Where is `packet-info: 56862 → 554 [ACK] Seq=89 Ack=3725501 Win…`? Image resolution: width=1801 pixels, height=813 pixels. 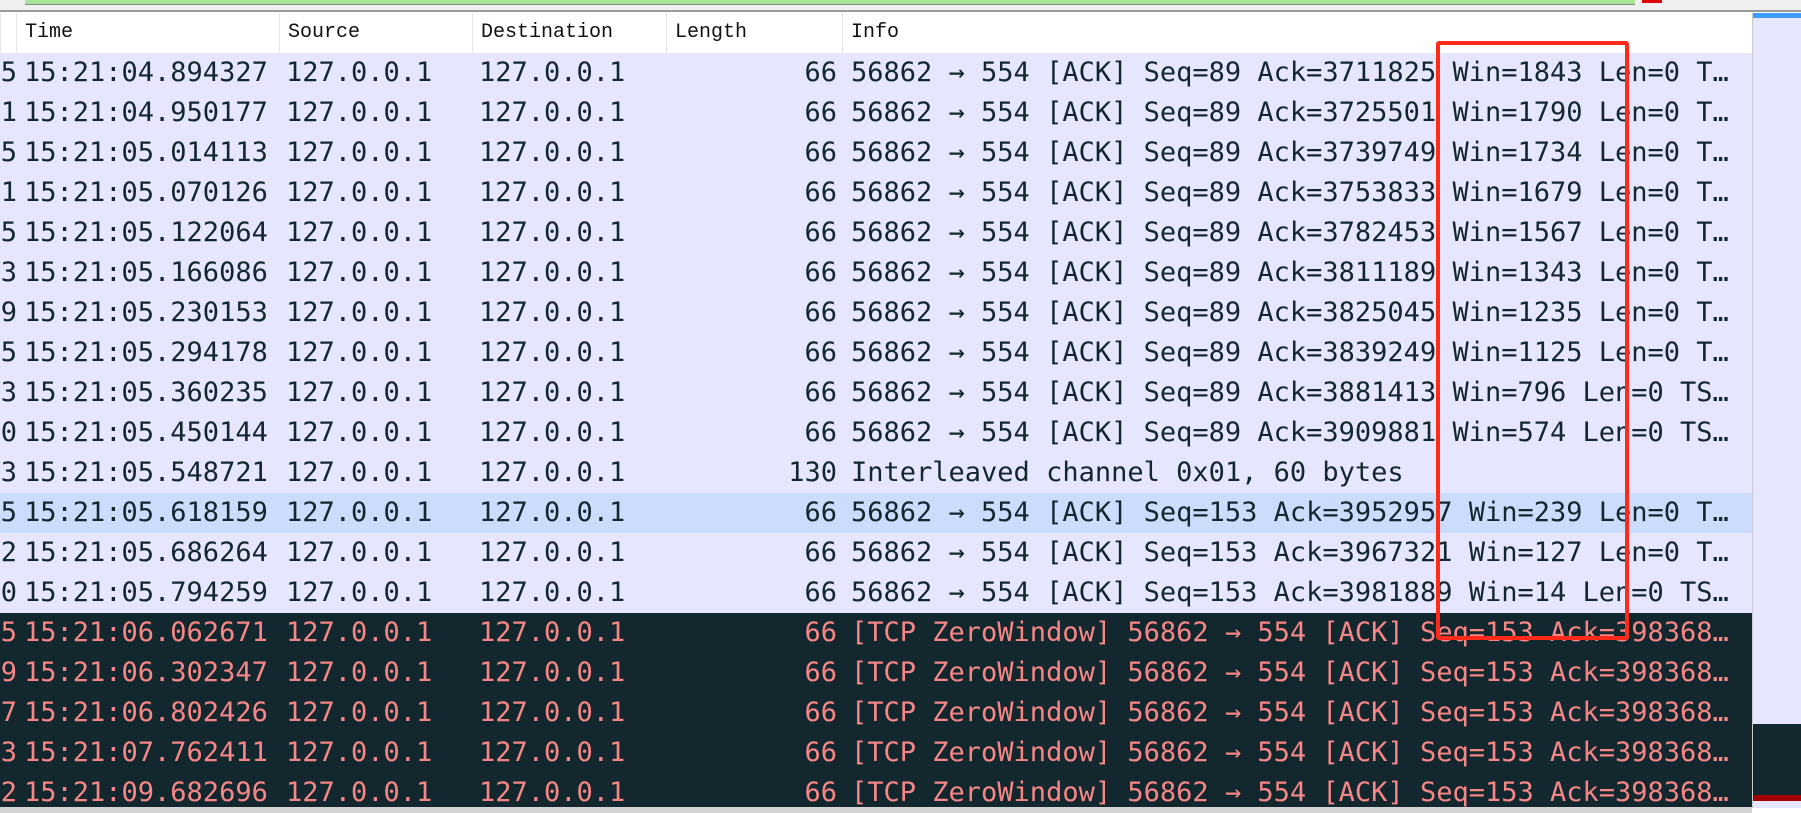 packet-info: 56862 → 554 [ACK] Seq=89 Ack=3725501 Win… is located at coordinates (1290, 112).